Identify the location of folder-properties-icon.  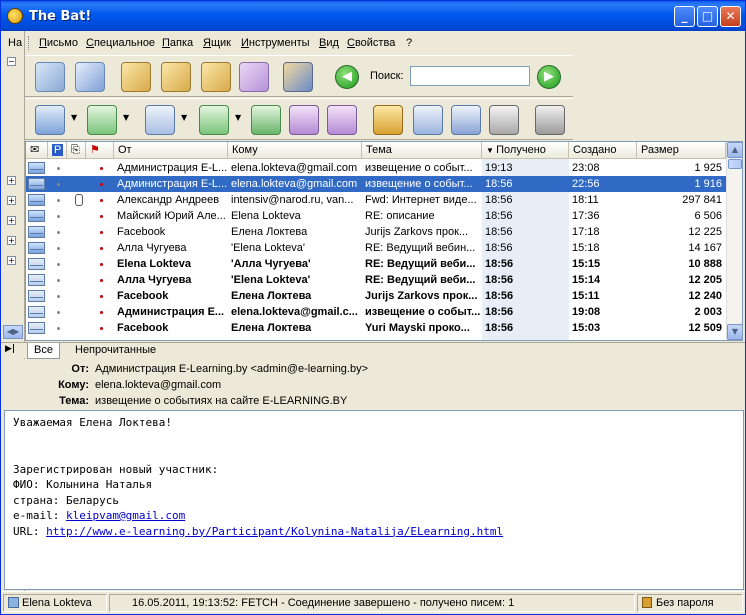
(216, 77).